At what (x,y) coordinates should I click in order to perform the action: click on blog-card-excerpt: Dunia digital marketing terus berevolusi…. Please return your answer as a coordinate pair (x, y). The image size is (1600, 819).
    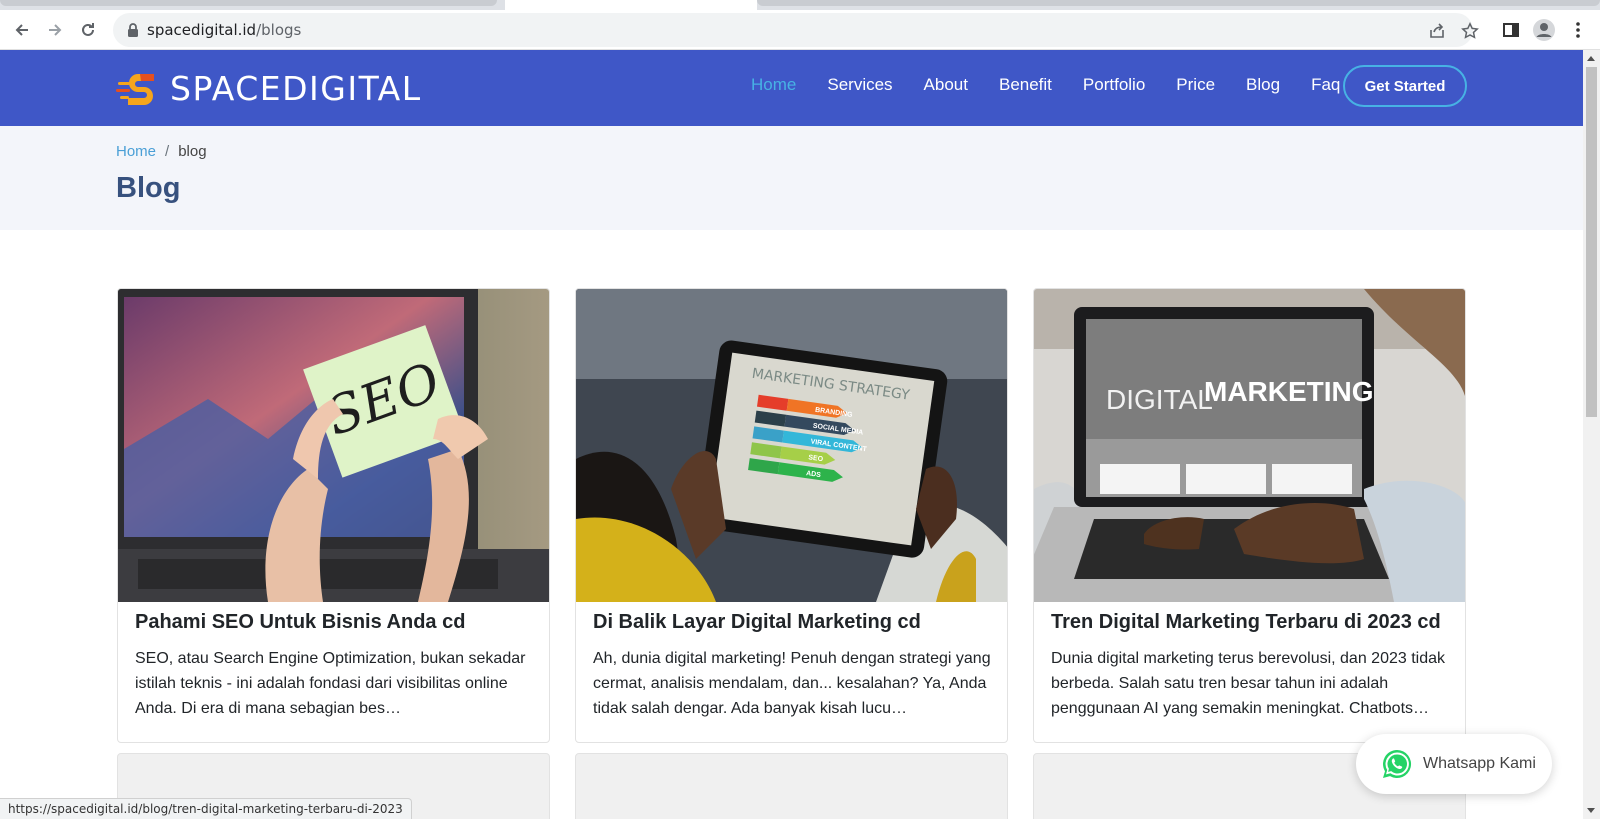
    Looking at the image, I should click on (1248, 683).